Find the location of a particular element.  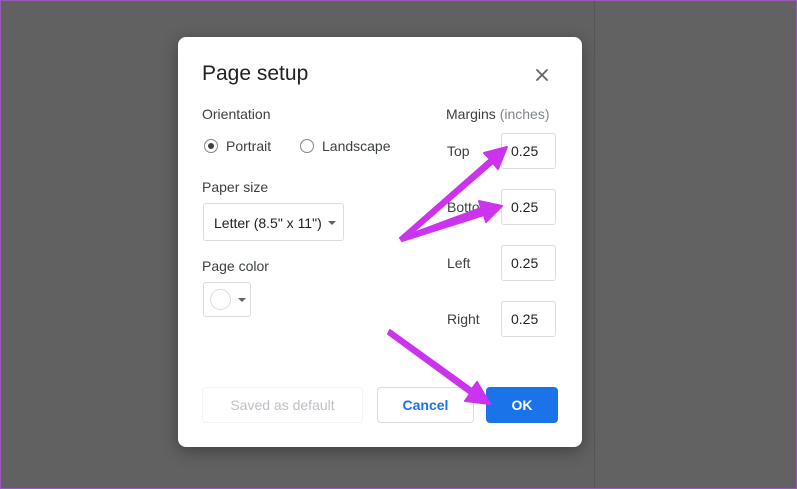

landscape-label: Landscape is located at coordinates (356, 146).